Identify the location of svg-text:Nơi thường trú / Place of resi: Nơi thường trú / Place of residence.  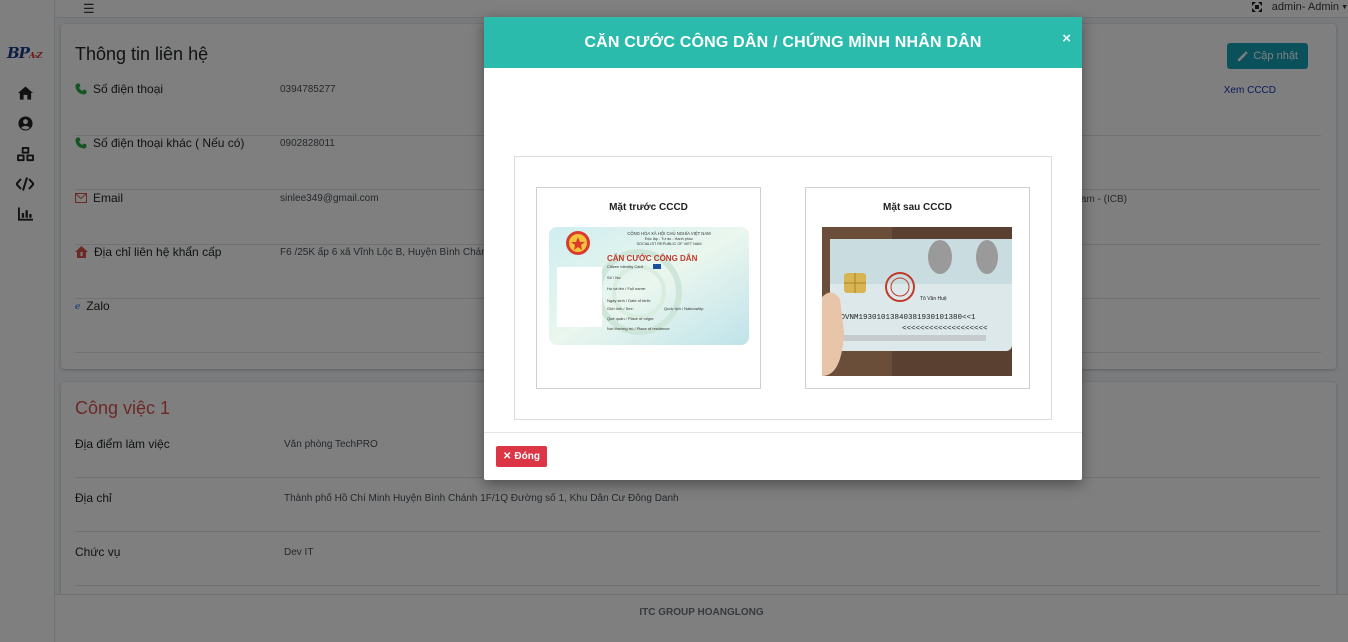
(638, 328).